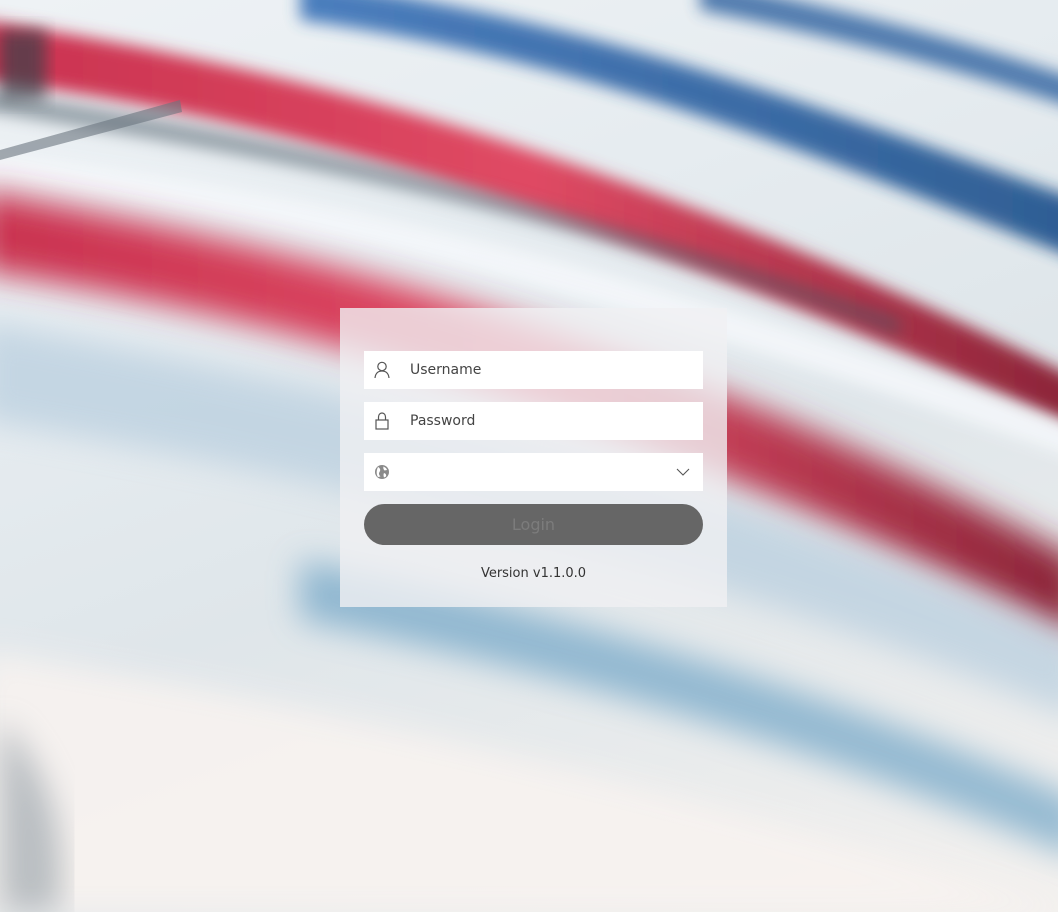 Image resolution: width=1058 pixels, height=912 pixels. What do you see at coordinates (533, 524) in the screenshot?
I see `login-button: Login` at bounding box center [533, 524].